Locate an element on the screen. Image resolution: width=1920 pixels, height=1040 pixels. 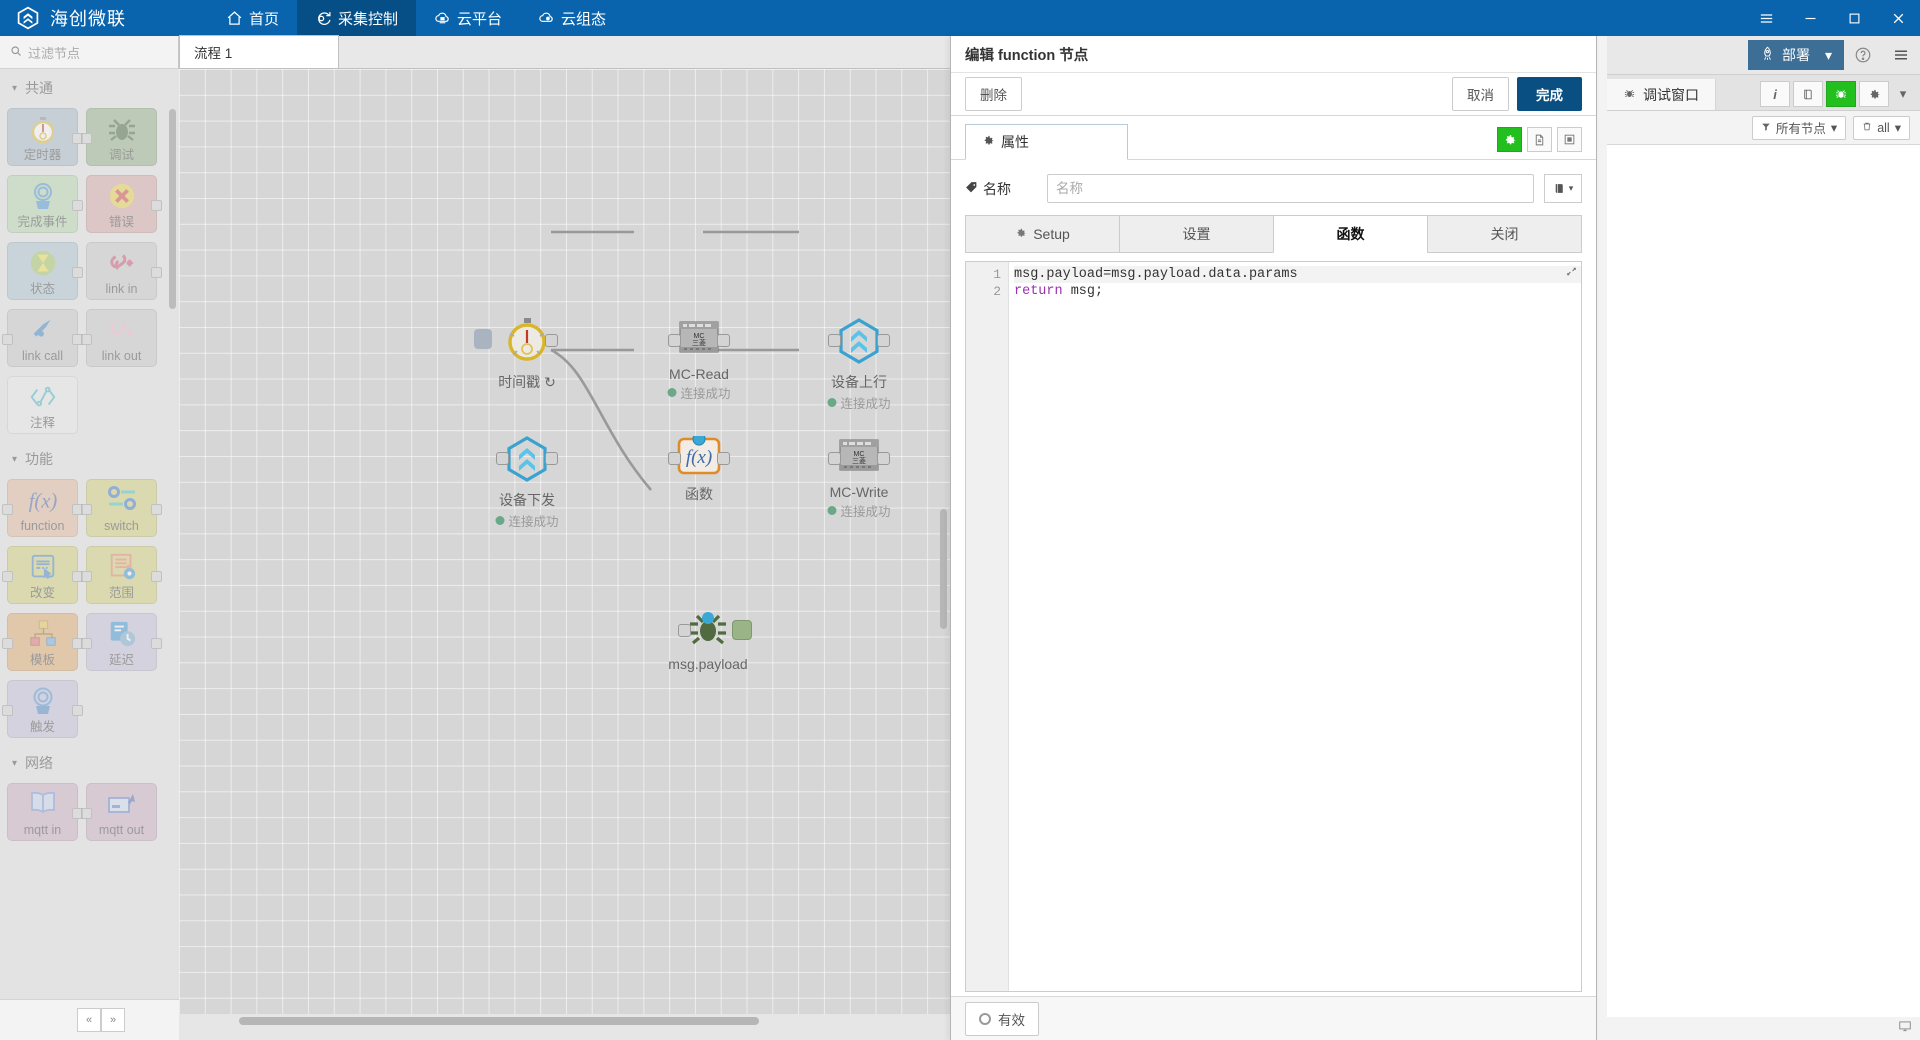
palette-node-link-in: link in is located at coordinates (124, 271).